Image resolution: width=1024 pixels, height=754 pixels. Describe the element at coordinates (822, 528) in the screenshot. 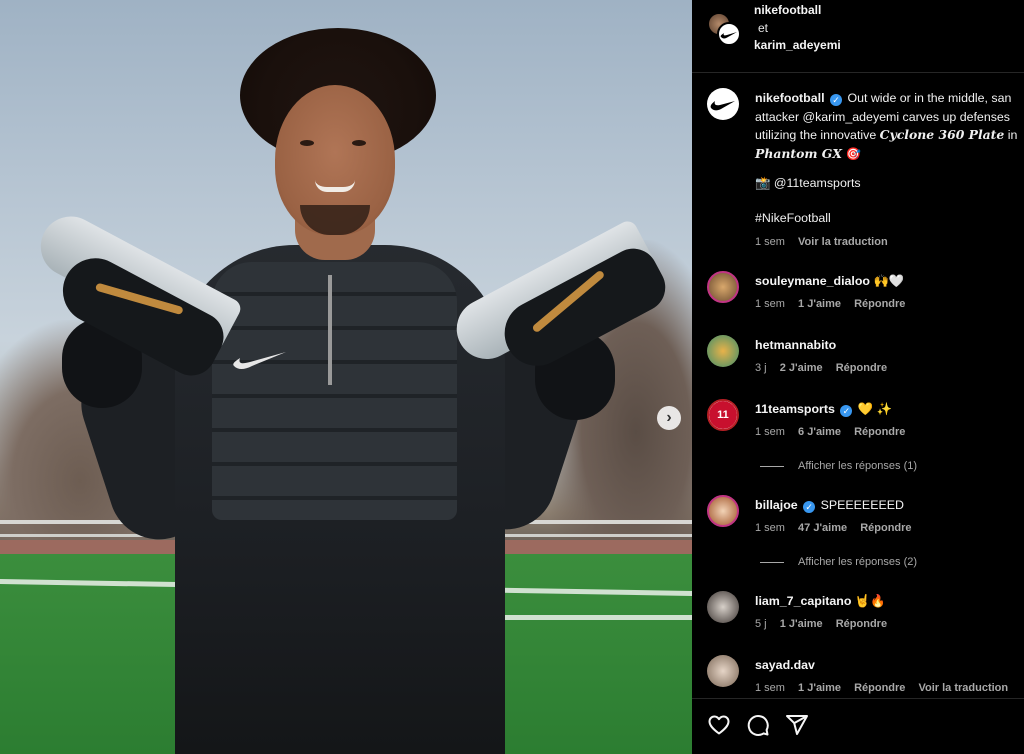

I see `like-count: 47 J'aime` at that location.